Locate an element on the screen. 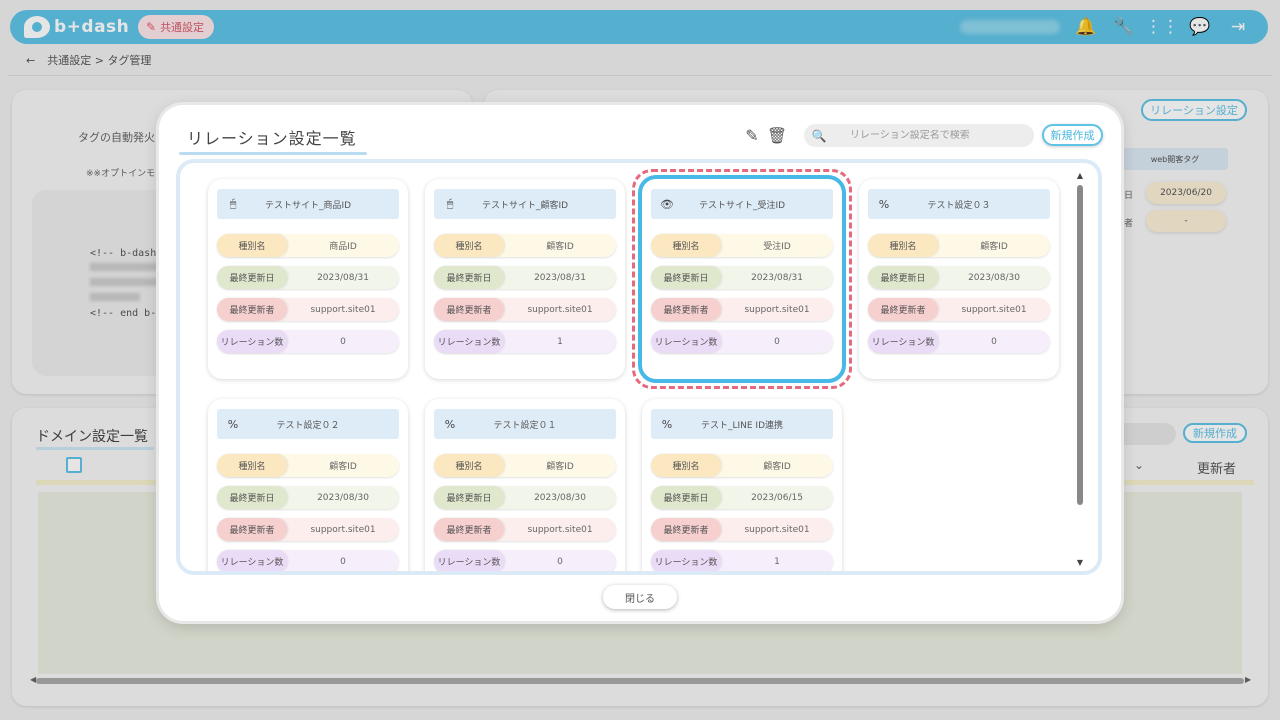  relation-card-header: 🖱 テストサイト_商品ID is located at coordinates (308, 204).